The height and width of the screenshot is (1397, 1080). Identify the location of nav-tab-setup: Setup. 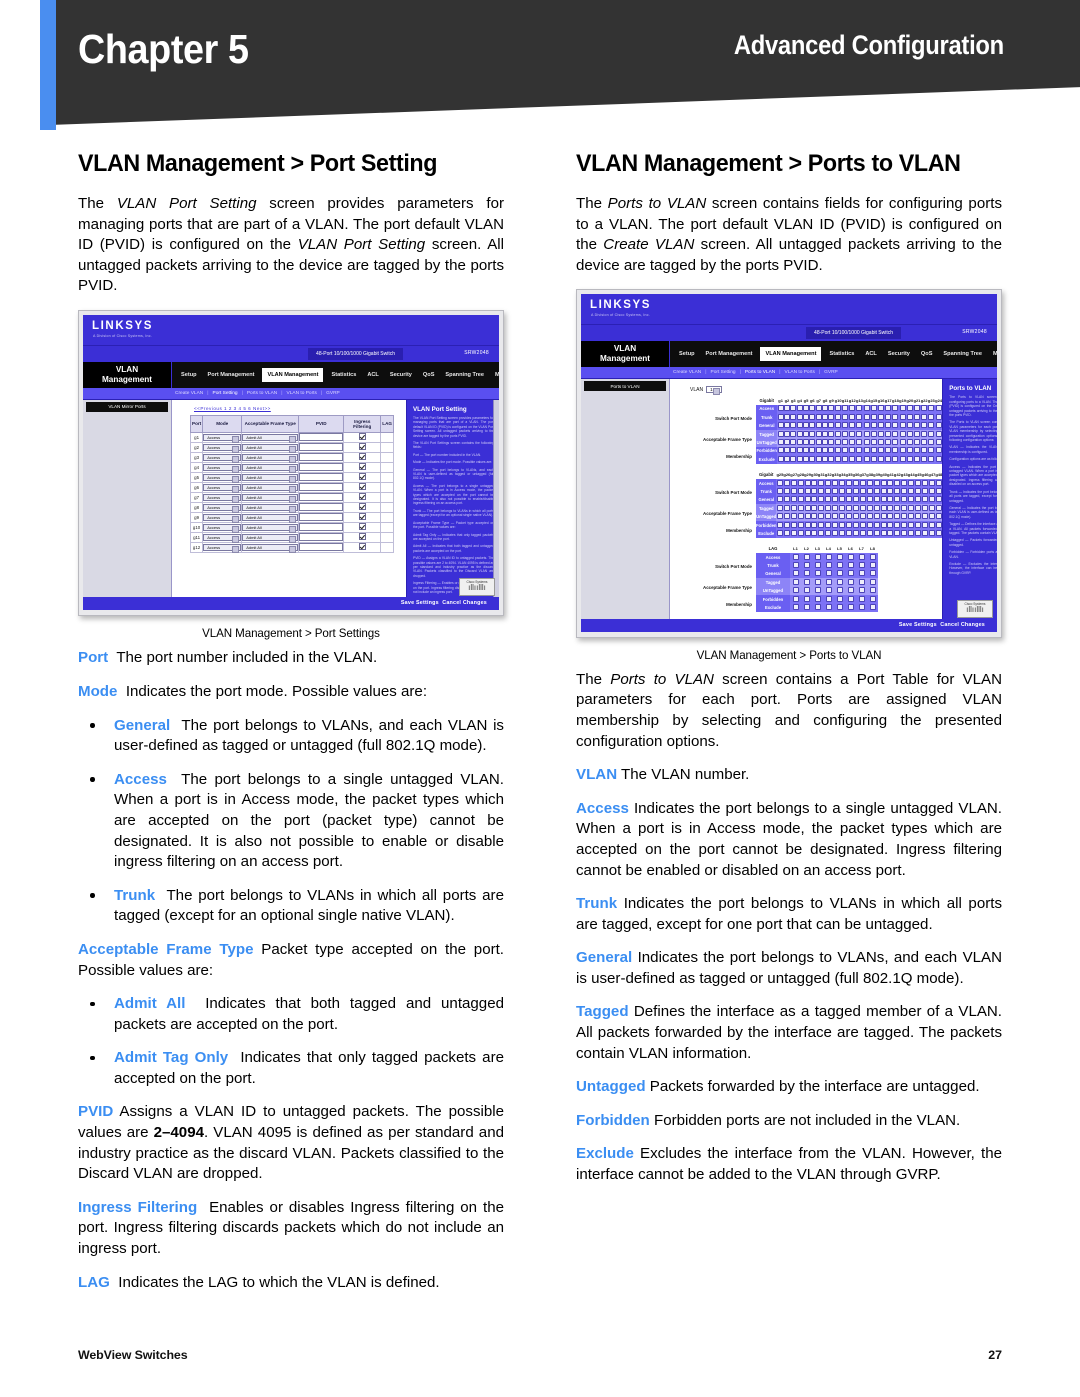
(189, 375).